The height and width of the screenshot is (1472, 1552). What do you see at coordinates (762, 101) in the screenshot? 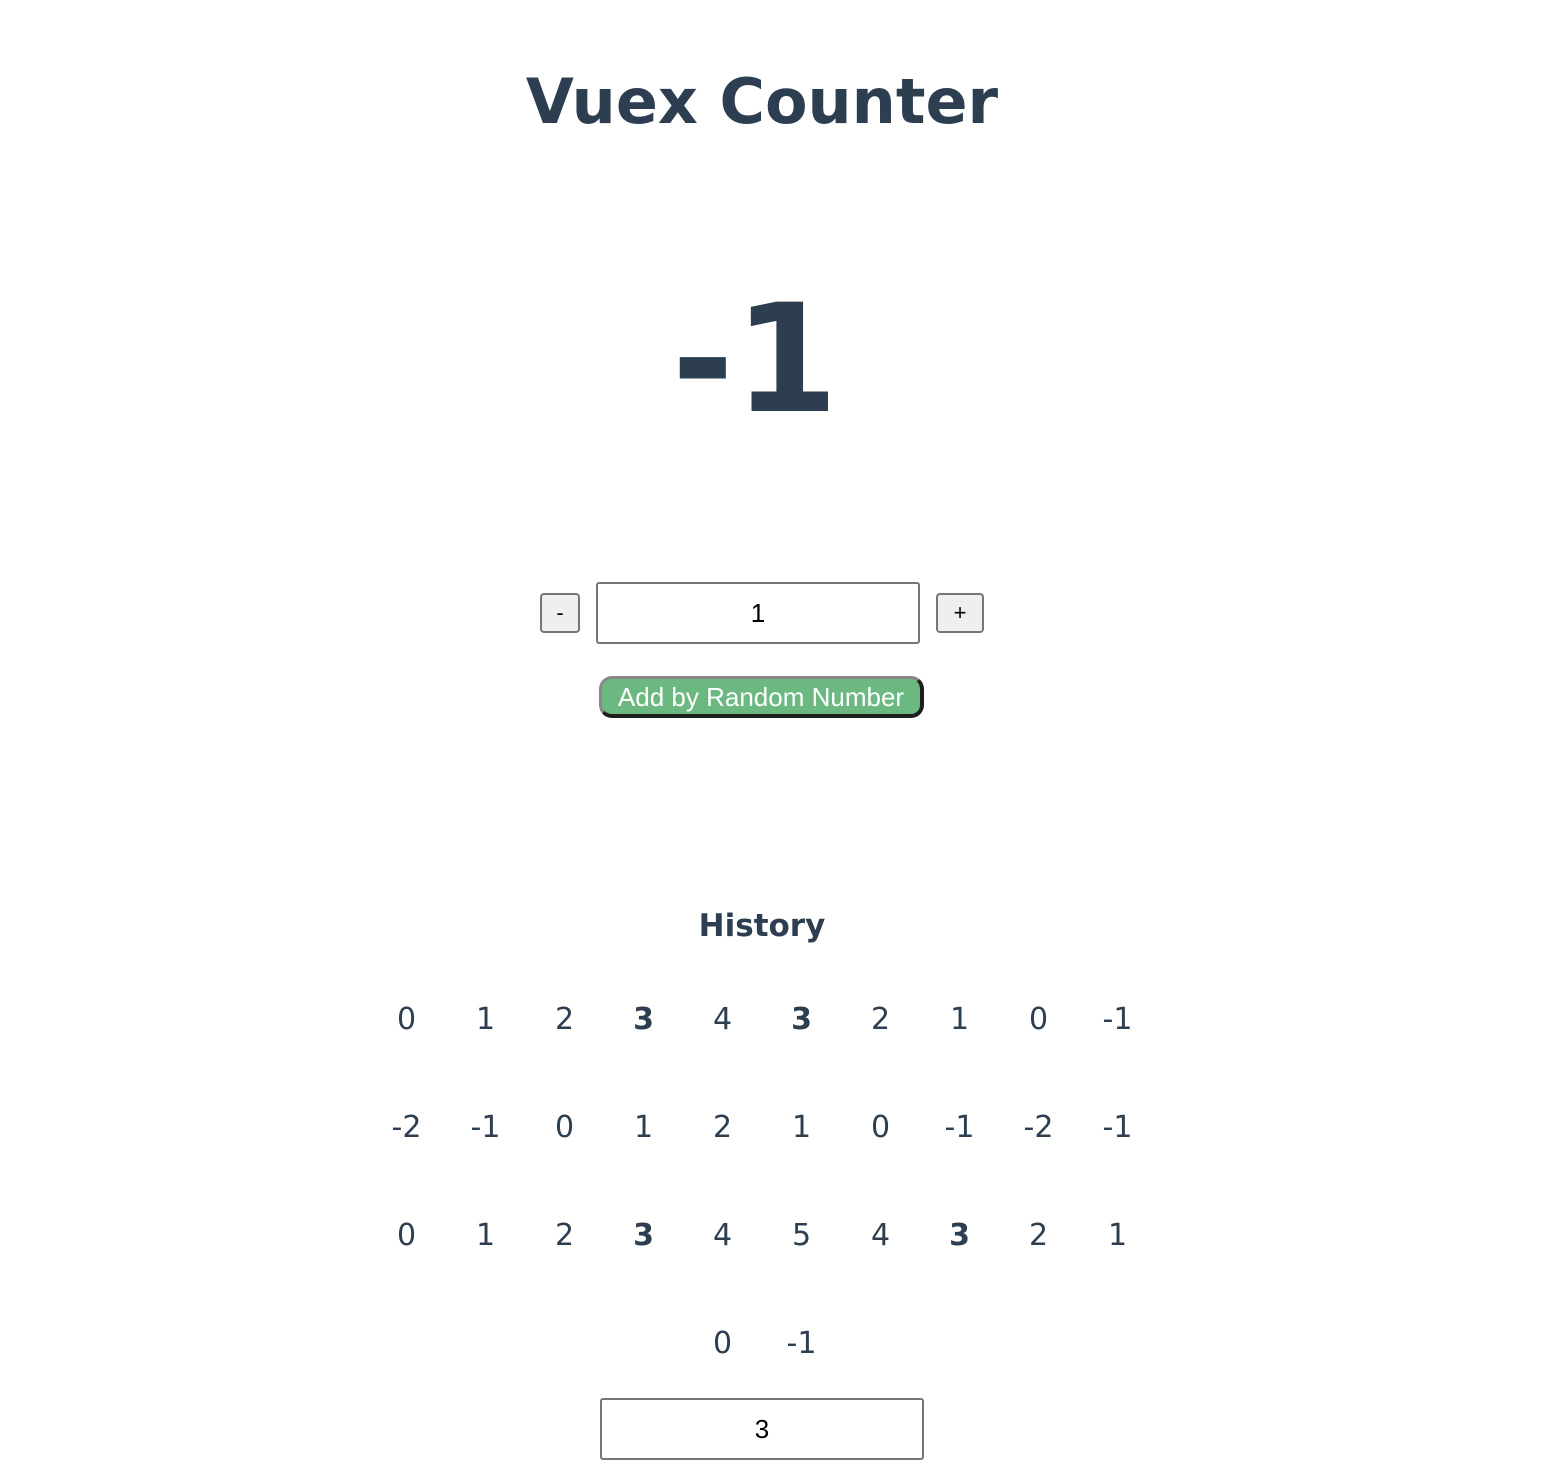
I see `page-title: Vuex Counter` at bounding box center [762, 101].